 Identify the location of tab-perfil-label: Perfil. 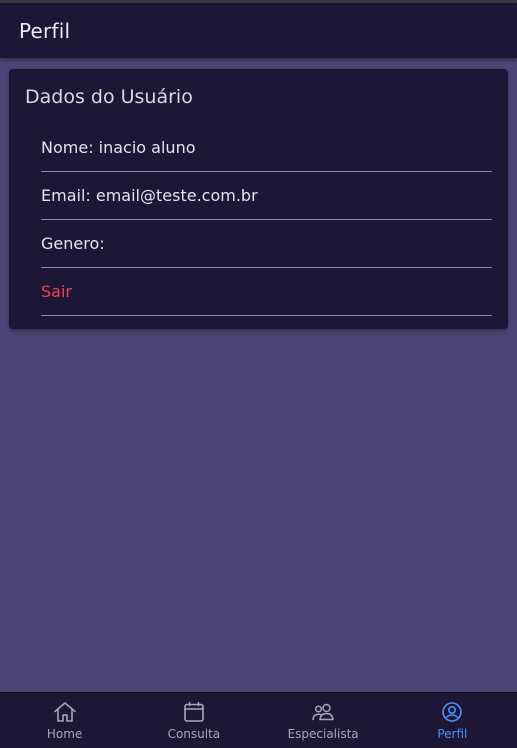
(452, 734).